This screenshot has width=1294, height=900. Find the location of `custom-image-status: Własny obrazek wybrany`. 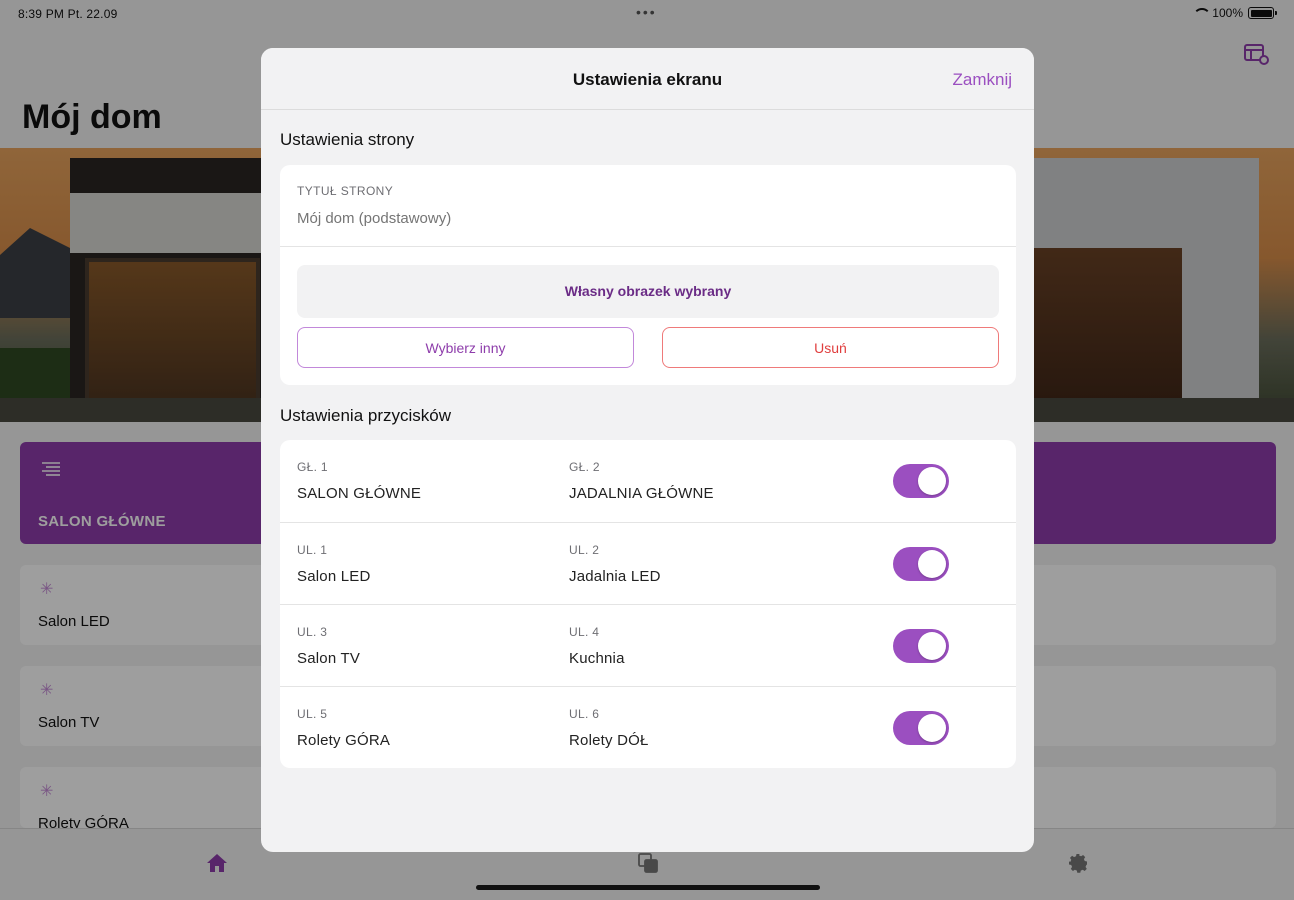

custom-image-status: Własny obrazek wybrany is located at coordinates (648, 291).